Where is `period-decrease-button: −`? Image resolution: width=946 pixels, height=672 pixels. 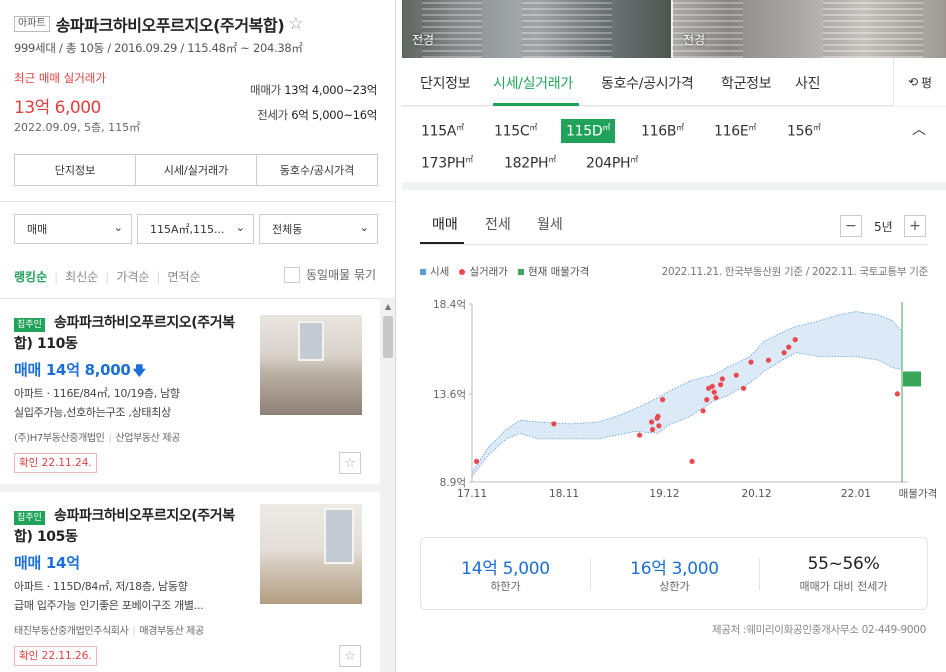 period-decrease-button: − is located at coordinates (851, 226).